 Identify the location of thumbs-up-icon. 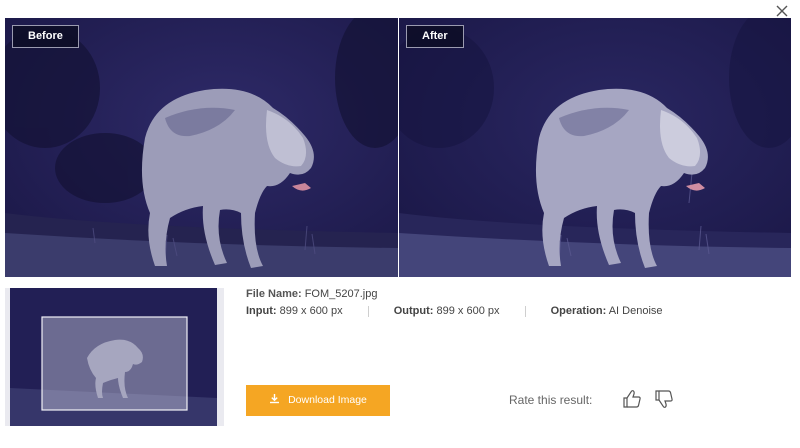
(632, 399).